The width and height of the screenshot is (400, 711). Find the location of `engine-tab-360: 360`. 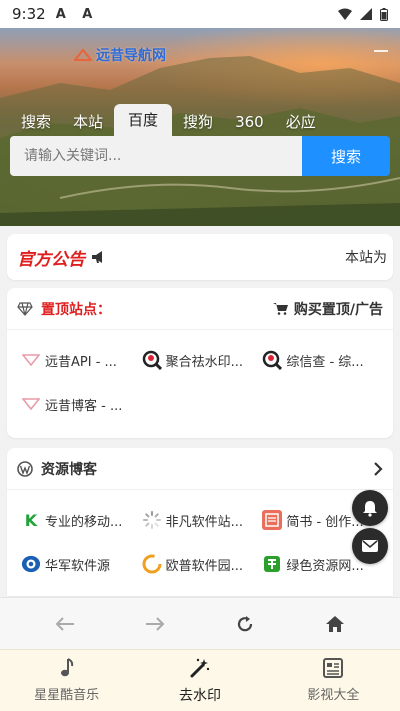

engine-tab-360: 360 is located at coordinates (249, 122).